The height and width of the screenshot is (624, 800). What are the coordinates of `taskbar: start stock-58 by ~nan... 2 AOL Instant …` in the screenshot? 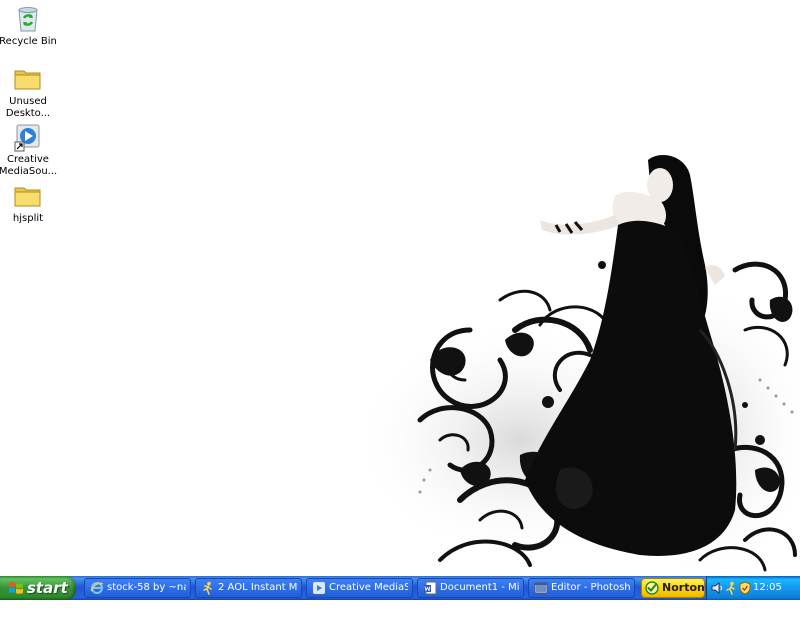 It's located at (400, 596).